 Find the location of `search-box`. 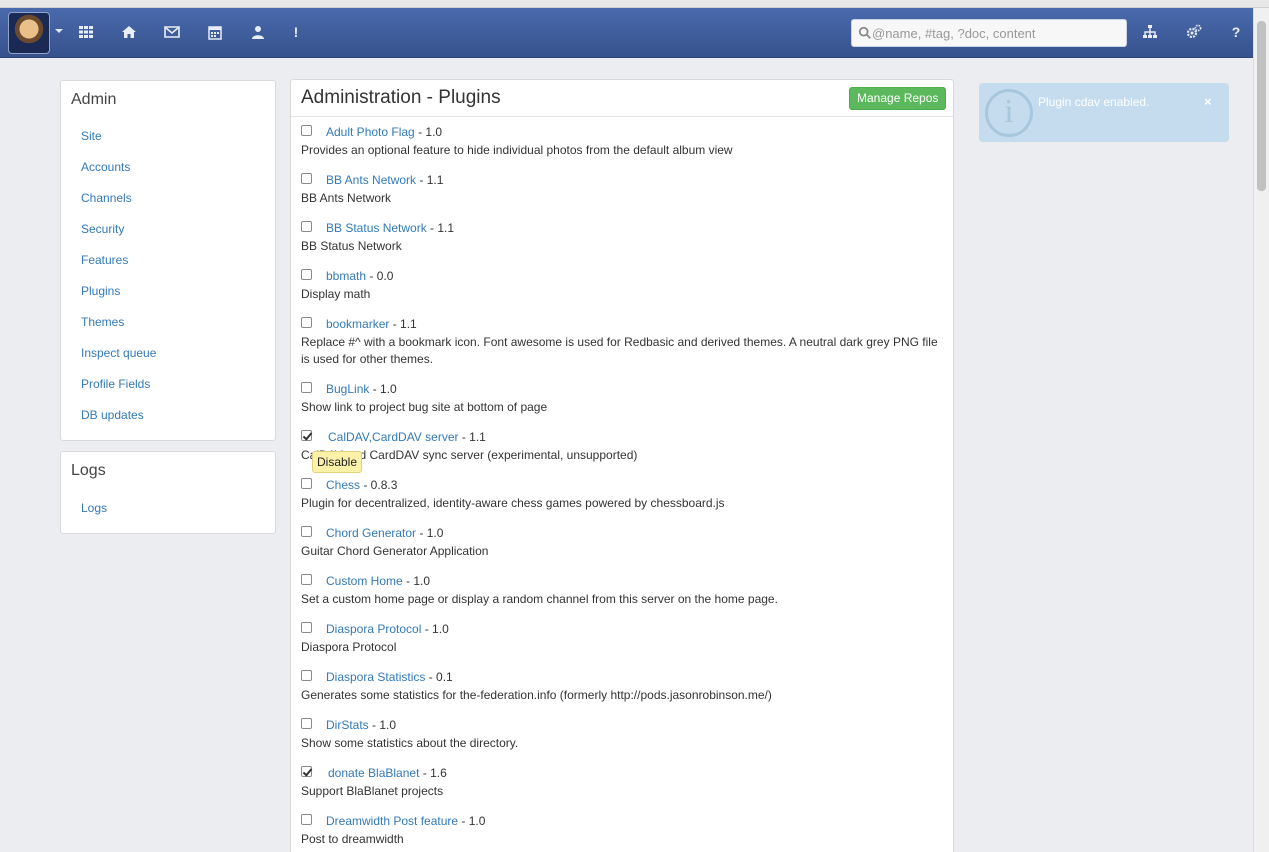

search-box is located at coordinates (989, 33).